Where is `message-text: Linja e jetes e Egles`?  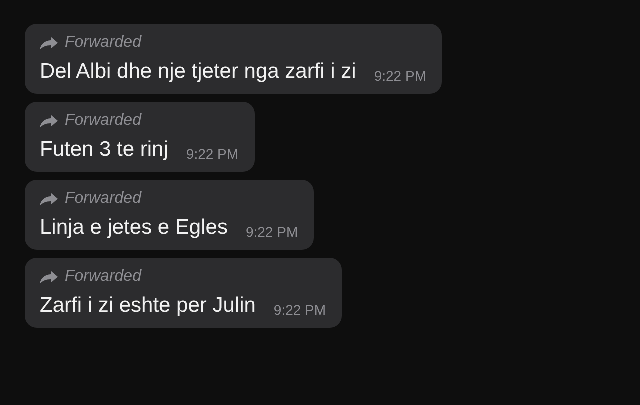 message-text: Linja e jetes e Egles is located at coordinates (134, 228).